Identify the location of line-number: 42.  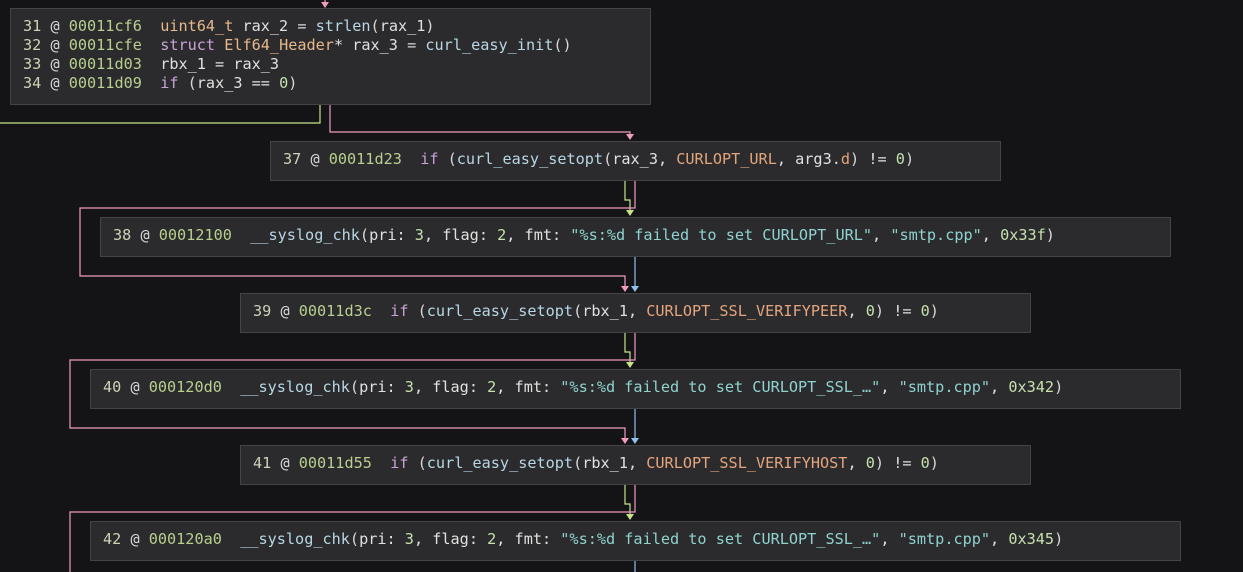
(112, 539).